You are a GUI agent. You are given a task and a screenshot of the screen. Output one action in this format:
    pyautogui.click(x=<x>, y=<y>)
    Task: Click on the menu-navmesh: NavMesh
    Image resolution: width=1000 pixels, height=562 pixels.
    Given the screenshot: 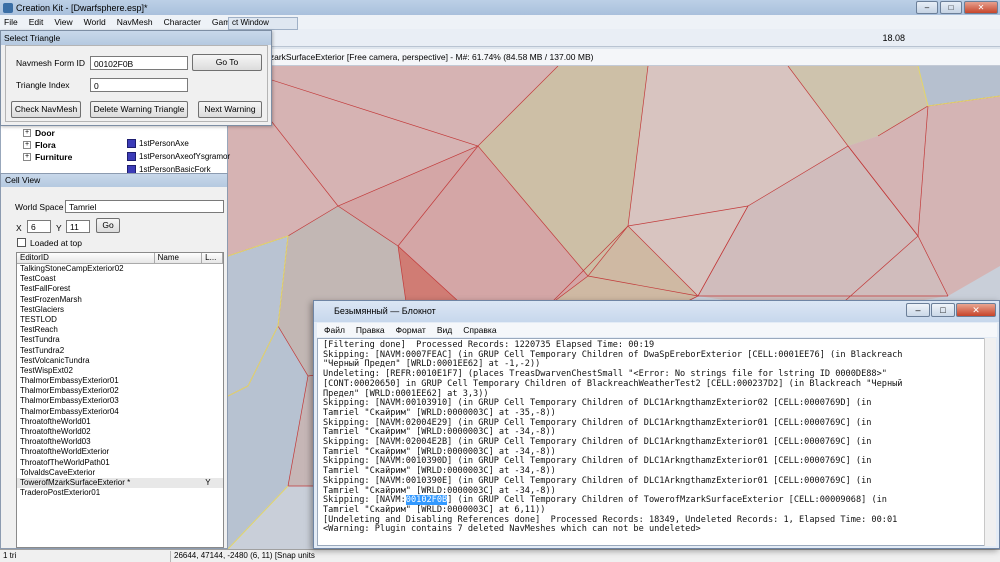 What is the action you would take?
    pyautogui.click(x=135, y=22)
    